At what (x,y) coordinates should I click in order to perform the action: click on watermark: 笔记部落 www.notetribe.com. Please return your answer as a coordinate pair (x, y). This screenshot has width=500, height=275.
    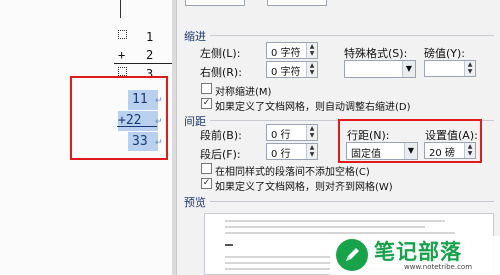
    Looking at the image, I should click on (415, 255).